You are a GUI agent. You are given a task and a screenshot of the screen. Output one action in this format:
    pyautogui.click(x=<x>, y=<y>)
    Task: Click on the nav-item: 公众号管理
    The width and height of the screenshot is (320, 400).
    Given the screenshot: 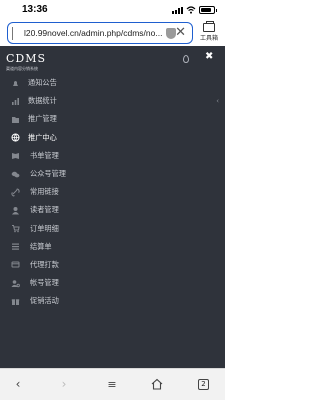 What is the action you would take?
    pyautogui.click(x=112, y=174)
    